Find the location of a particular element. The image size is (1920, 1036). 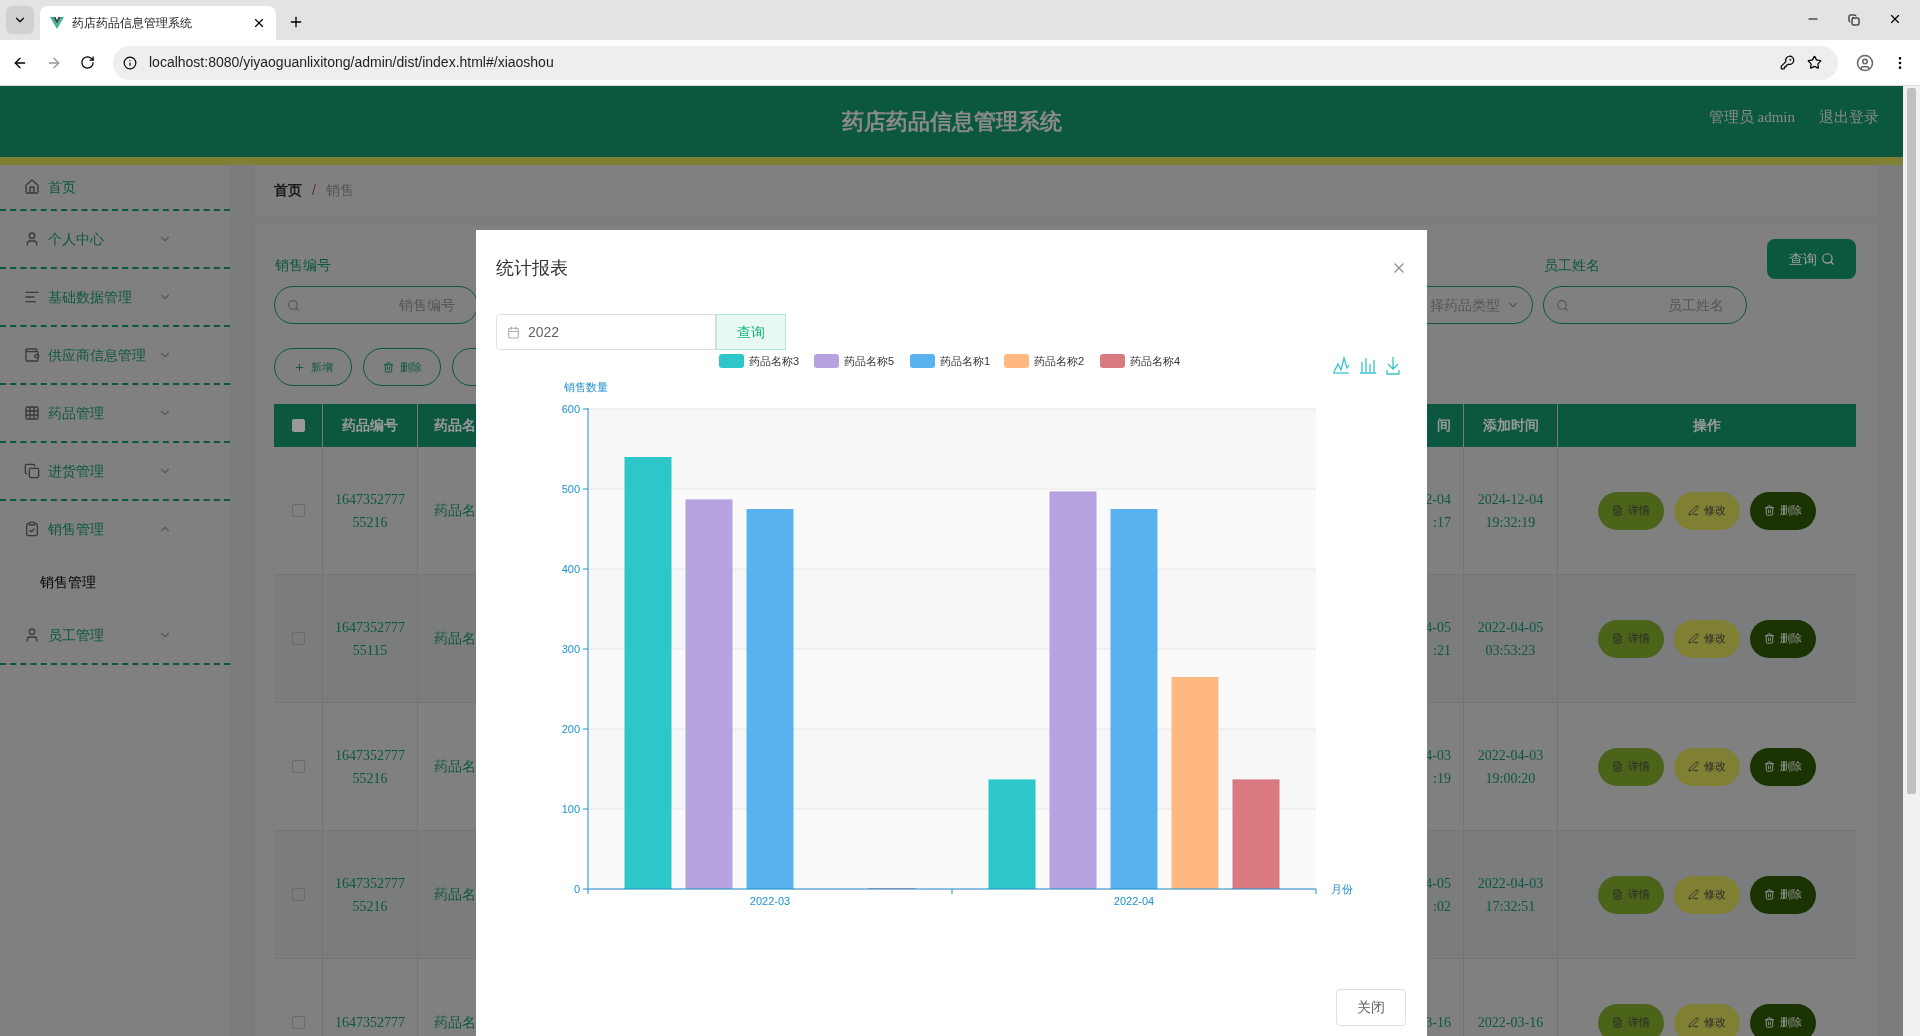

column-header: 药品名 is located at coordinates (455, 425).